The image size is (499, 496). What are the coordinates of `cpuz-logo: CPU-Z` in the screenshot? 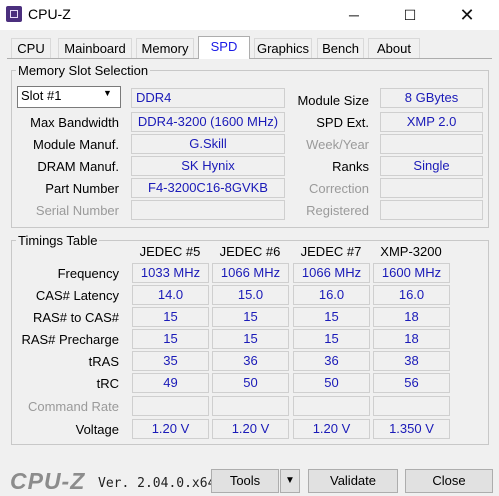 It's located at (48, 481).